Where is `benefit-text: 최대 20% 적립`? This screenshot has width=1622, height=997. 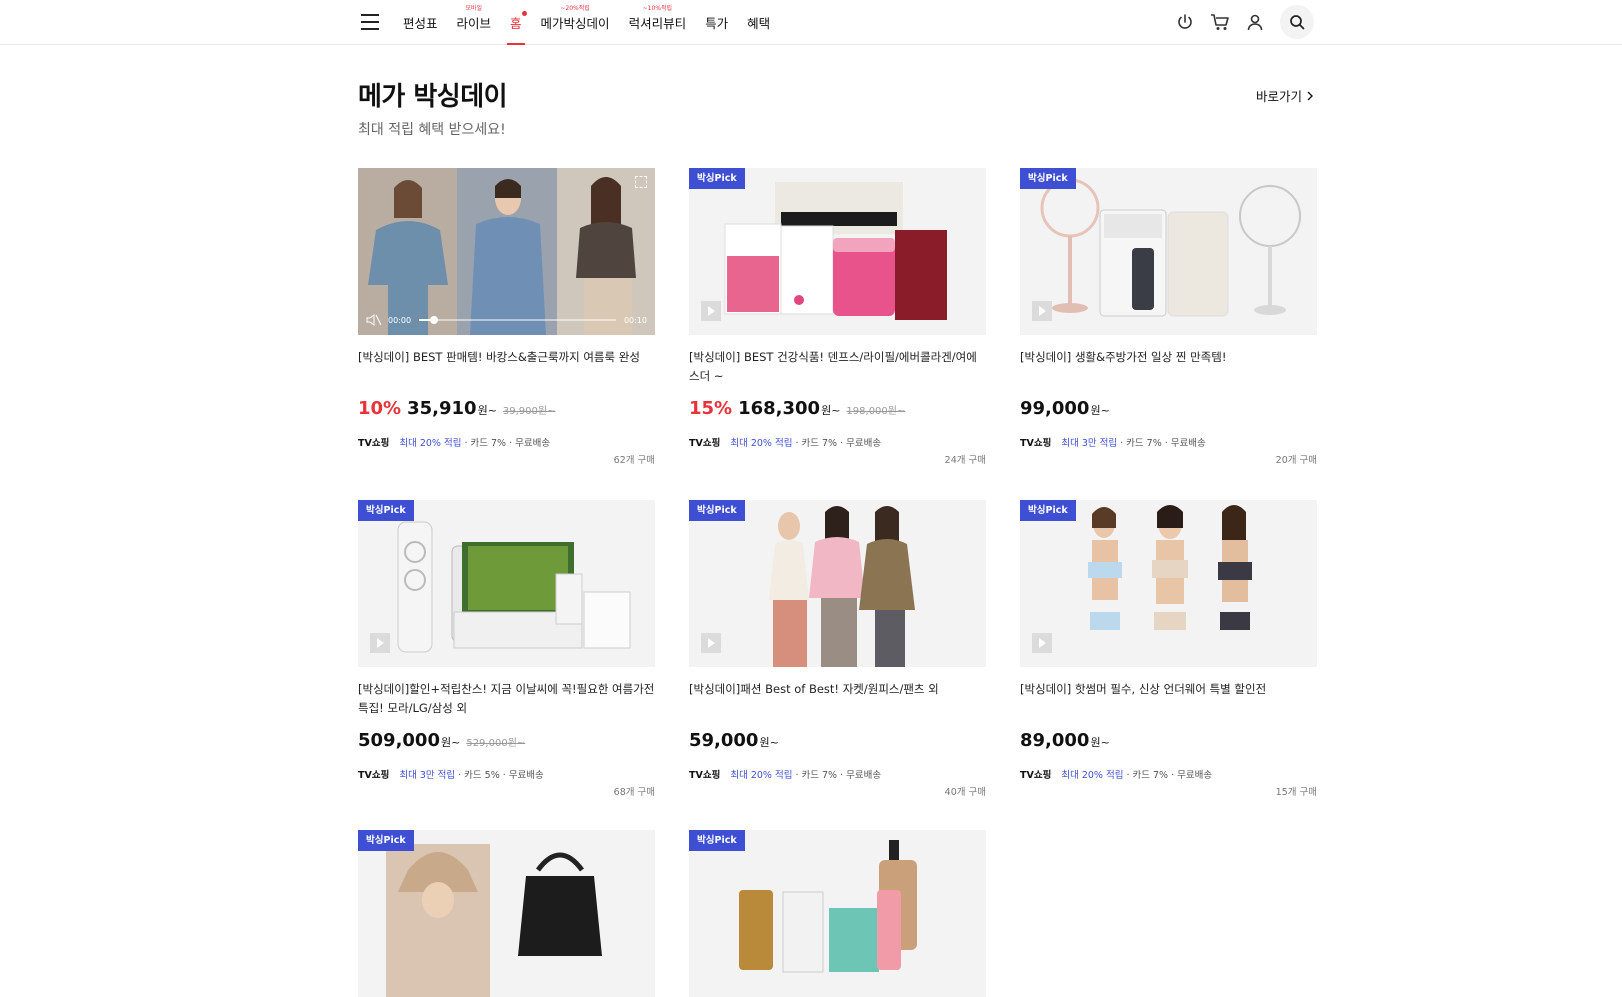 benefit-text: 최대 20% 적립 is located at coordinates (430, 443).